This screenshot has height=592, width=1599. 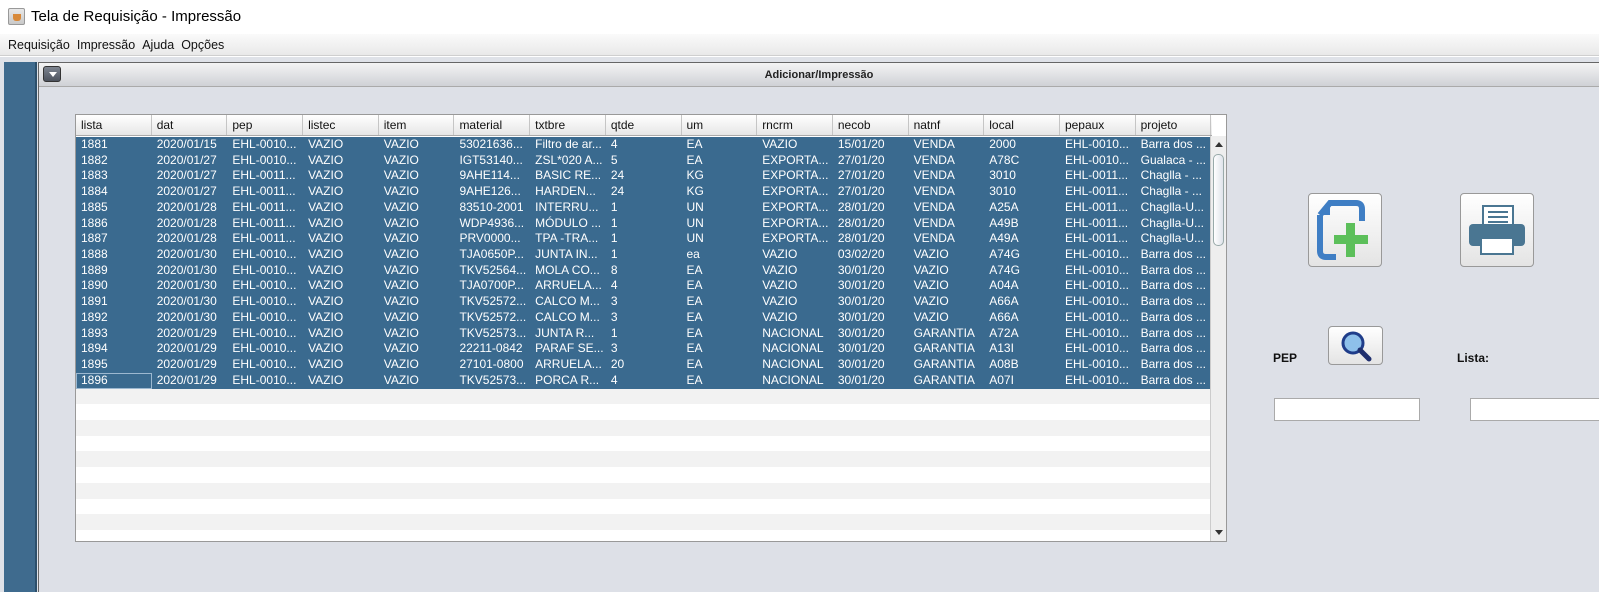 I want to click on cell-um: KG, so click(x=695, y=175).